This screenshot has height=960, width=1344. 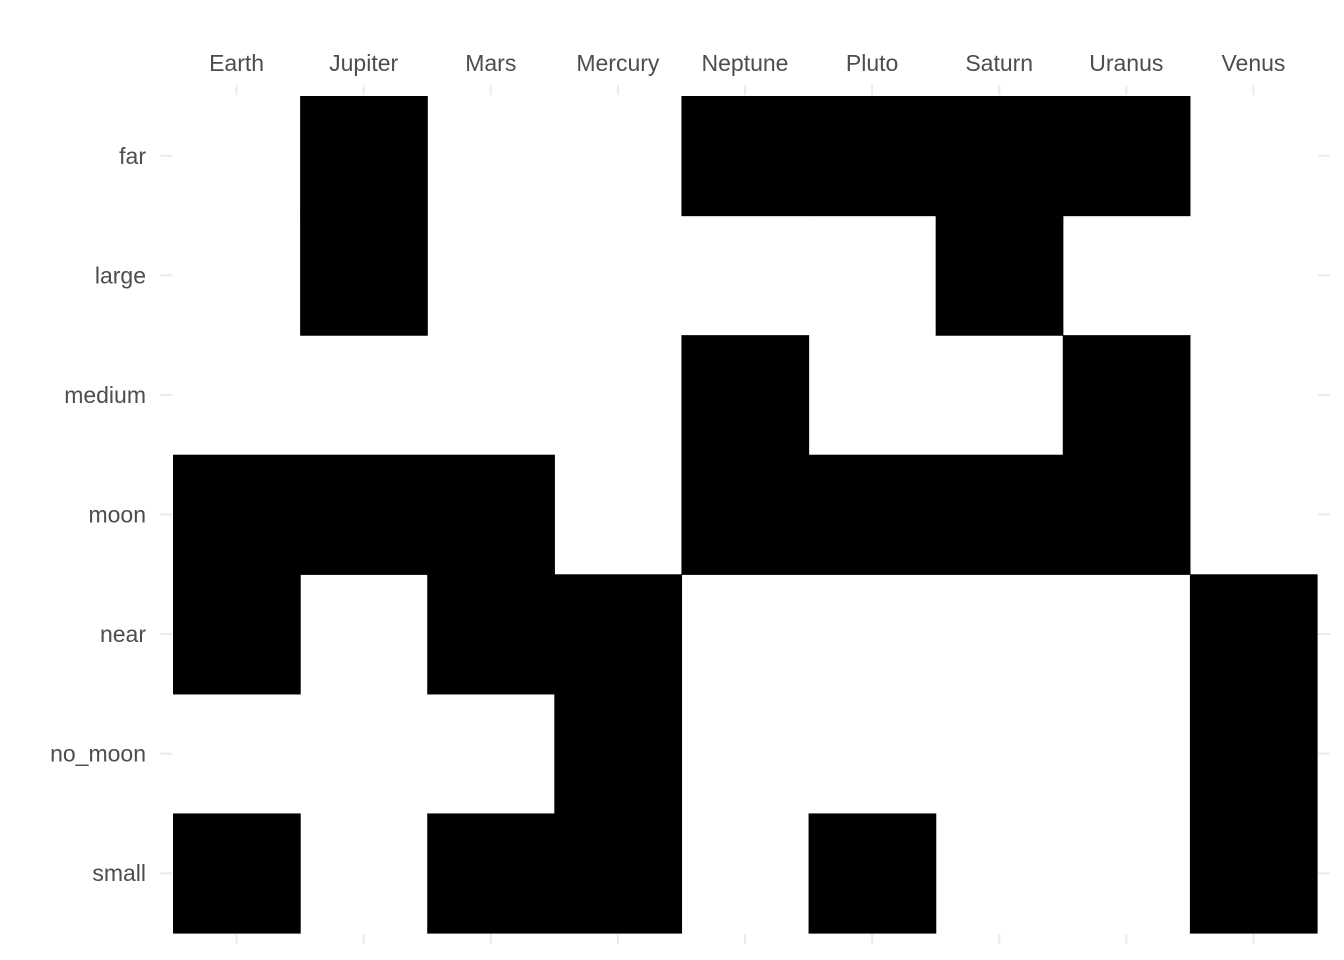 What do you see at coordinates (618, 634) in the screenshot?
I see `heatmap-cell-near-Mercury` at bounding box center [618, 634].